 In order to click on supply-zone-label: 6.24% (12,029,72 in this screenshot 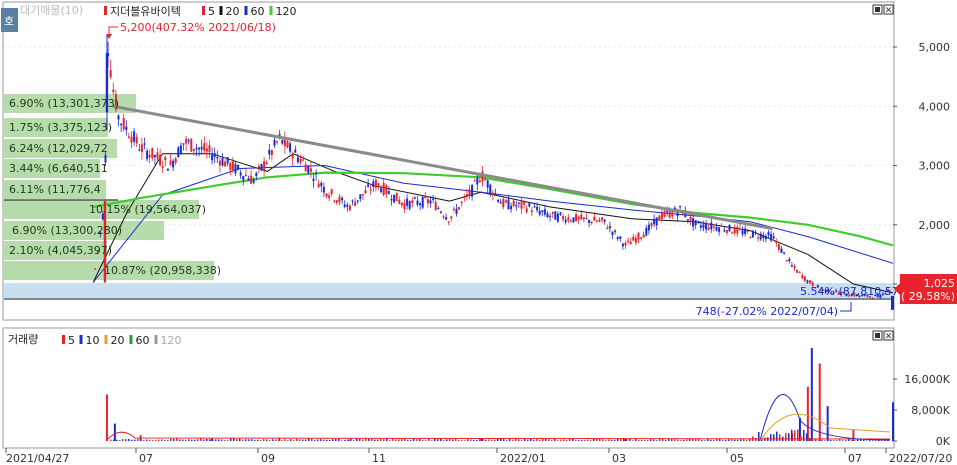, I will do `click(58, 148)`.